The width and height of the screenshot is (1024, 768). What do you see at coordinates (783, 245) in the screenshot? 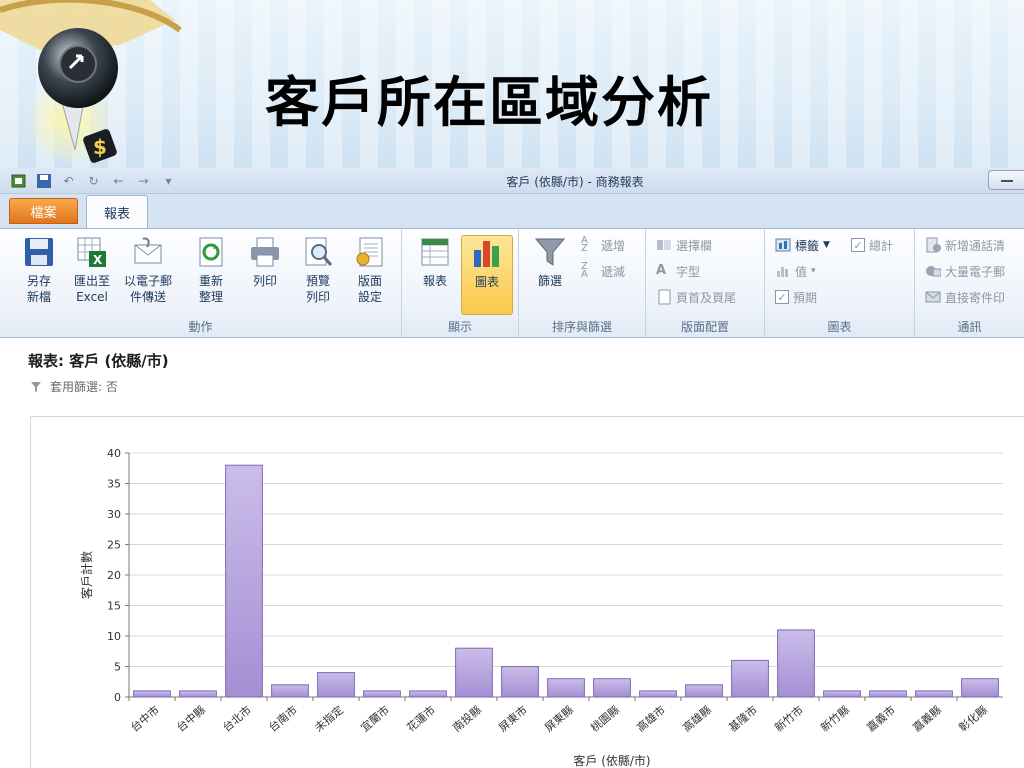
I see `labels-icon` at bounding box center [783, 245].